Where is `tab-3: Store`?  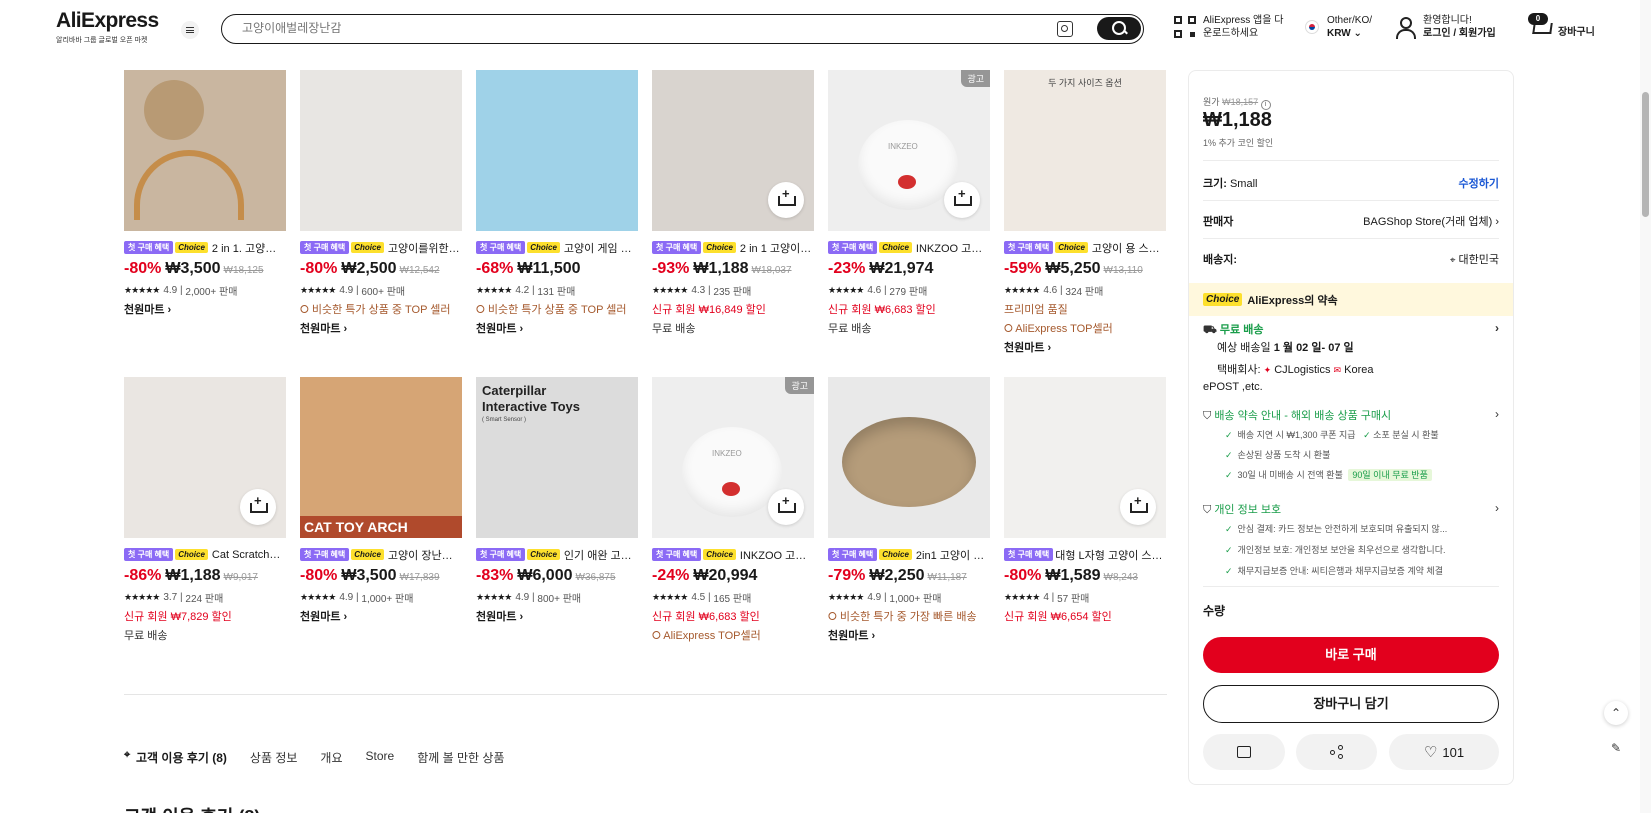
tab-3: Store is located at coordinates (380, 757).